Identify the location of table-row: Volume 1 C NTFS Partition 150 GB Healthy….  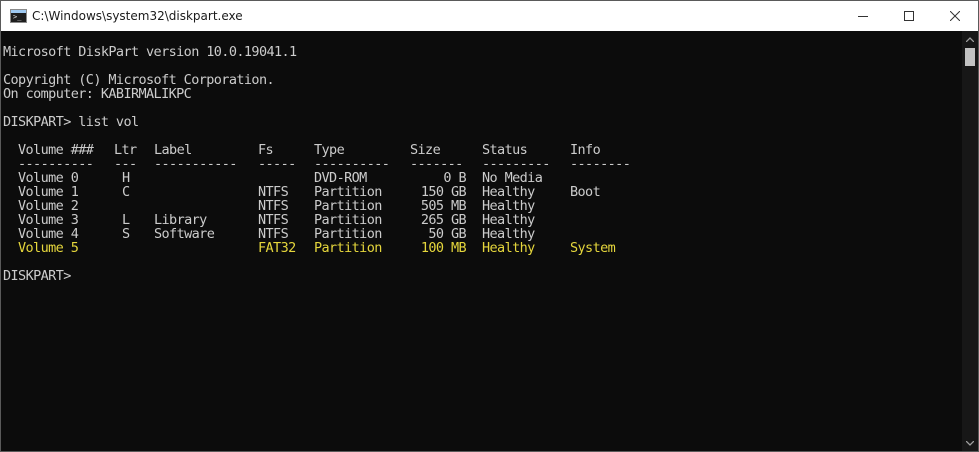
(481, 192).